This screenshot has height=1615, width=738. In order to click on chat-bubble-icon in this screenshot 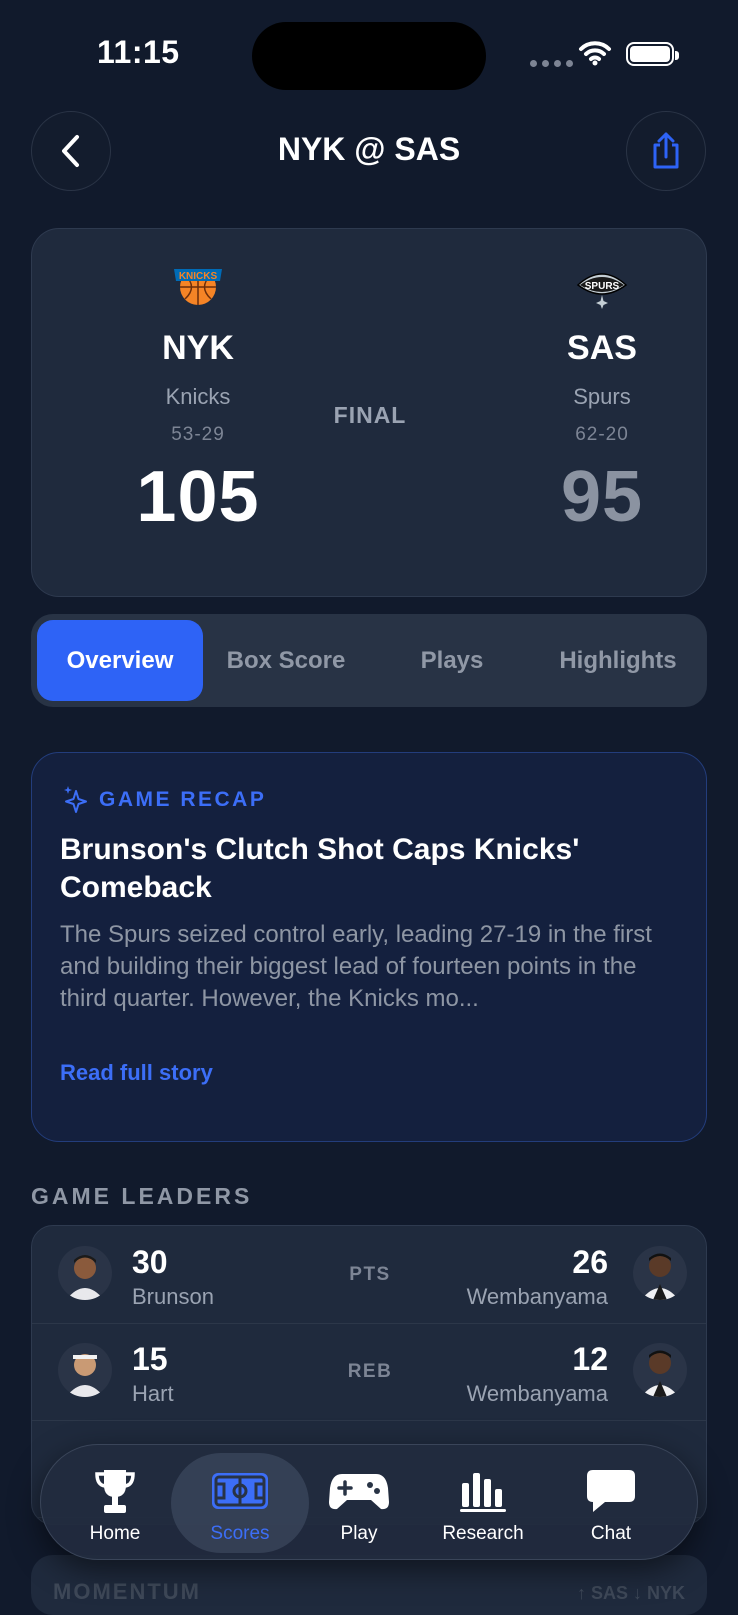, I will do `click(611, 1491)`.